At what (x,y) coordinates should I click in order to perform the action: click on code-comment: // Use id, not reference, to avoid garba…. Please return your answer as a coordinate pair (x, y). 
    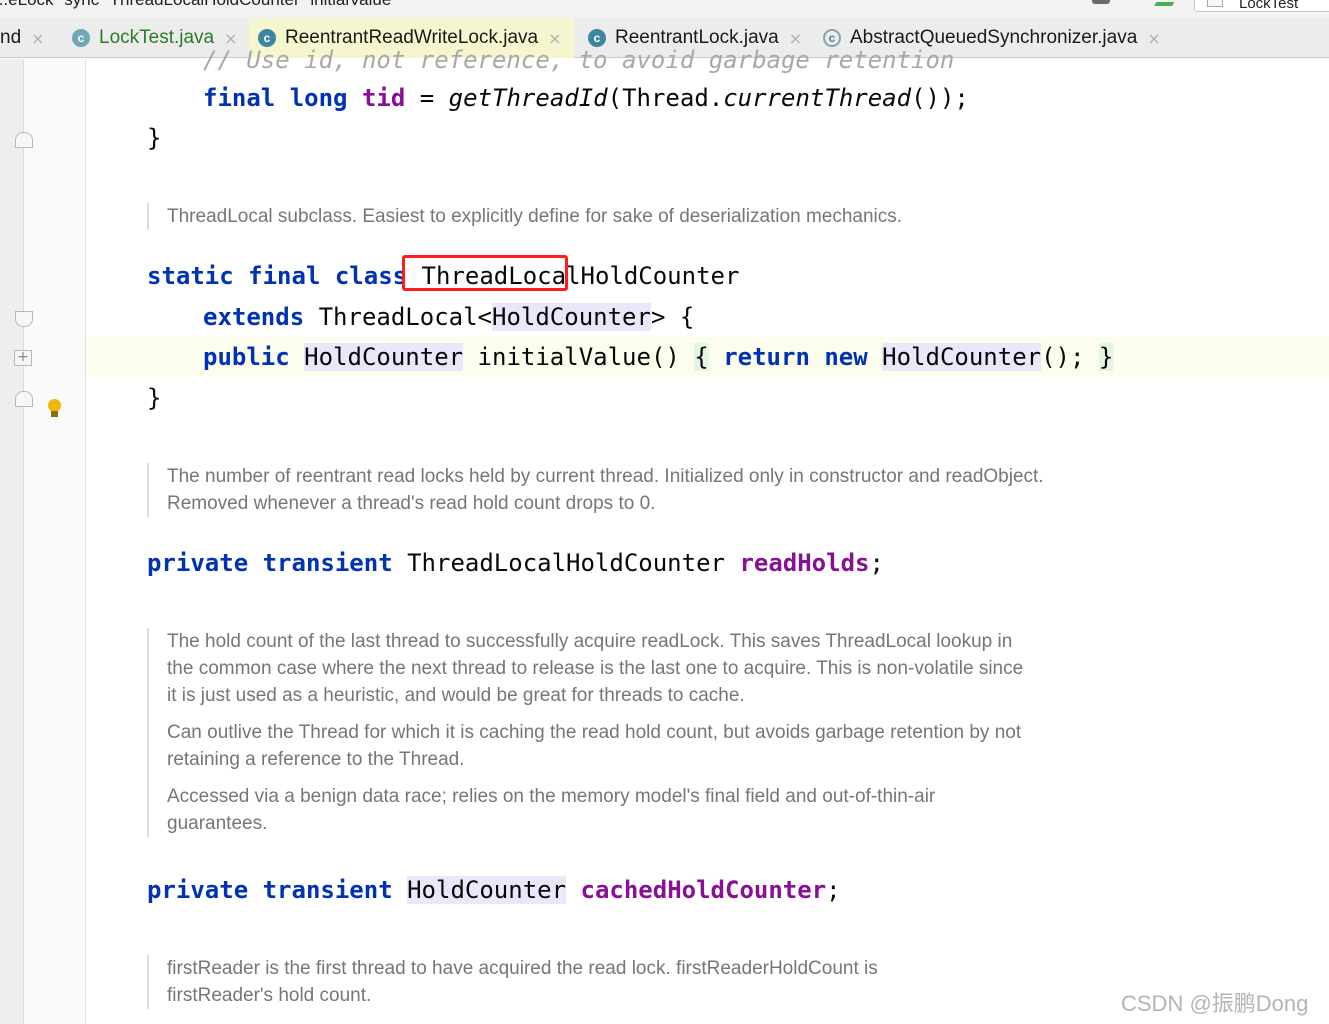
    Looking at the image, I should click on (579, 60).